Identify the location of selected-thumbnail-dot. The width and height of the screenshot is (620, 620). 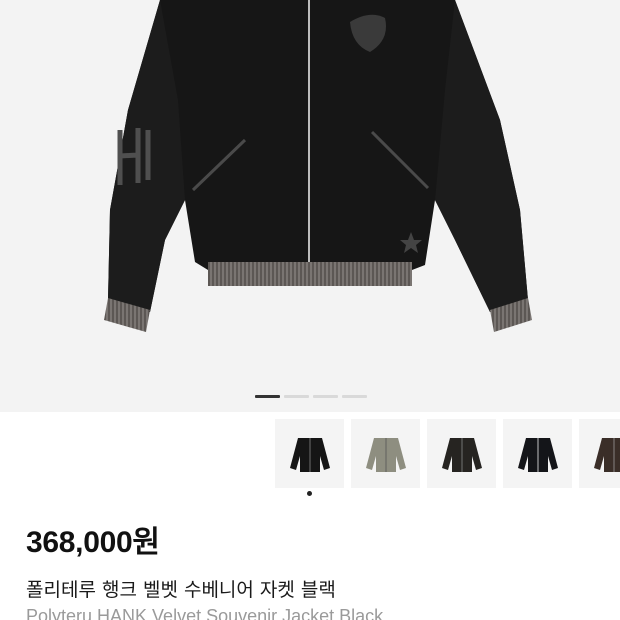
(309, 493).